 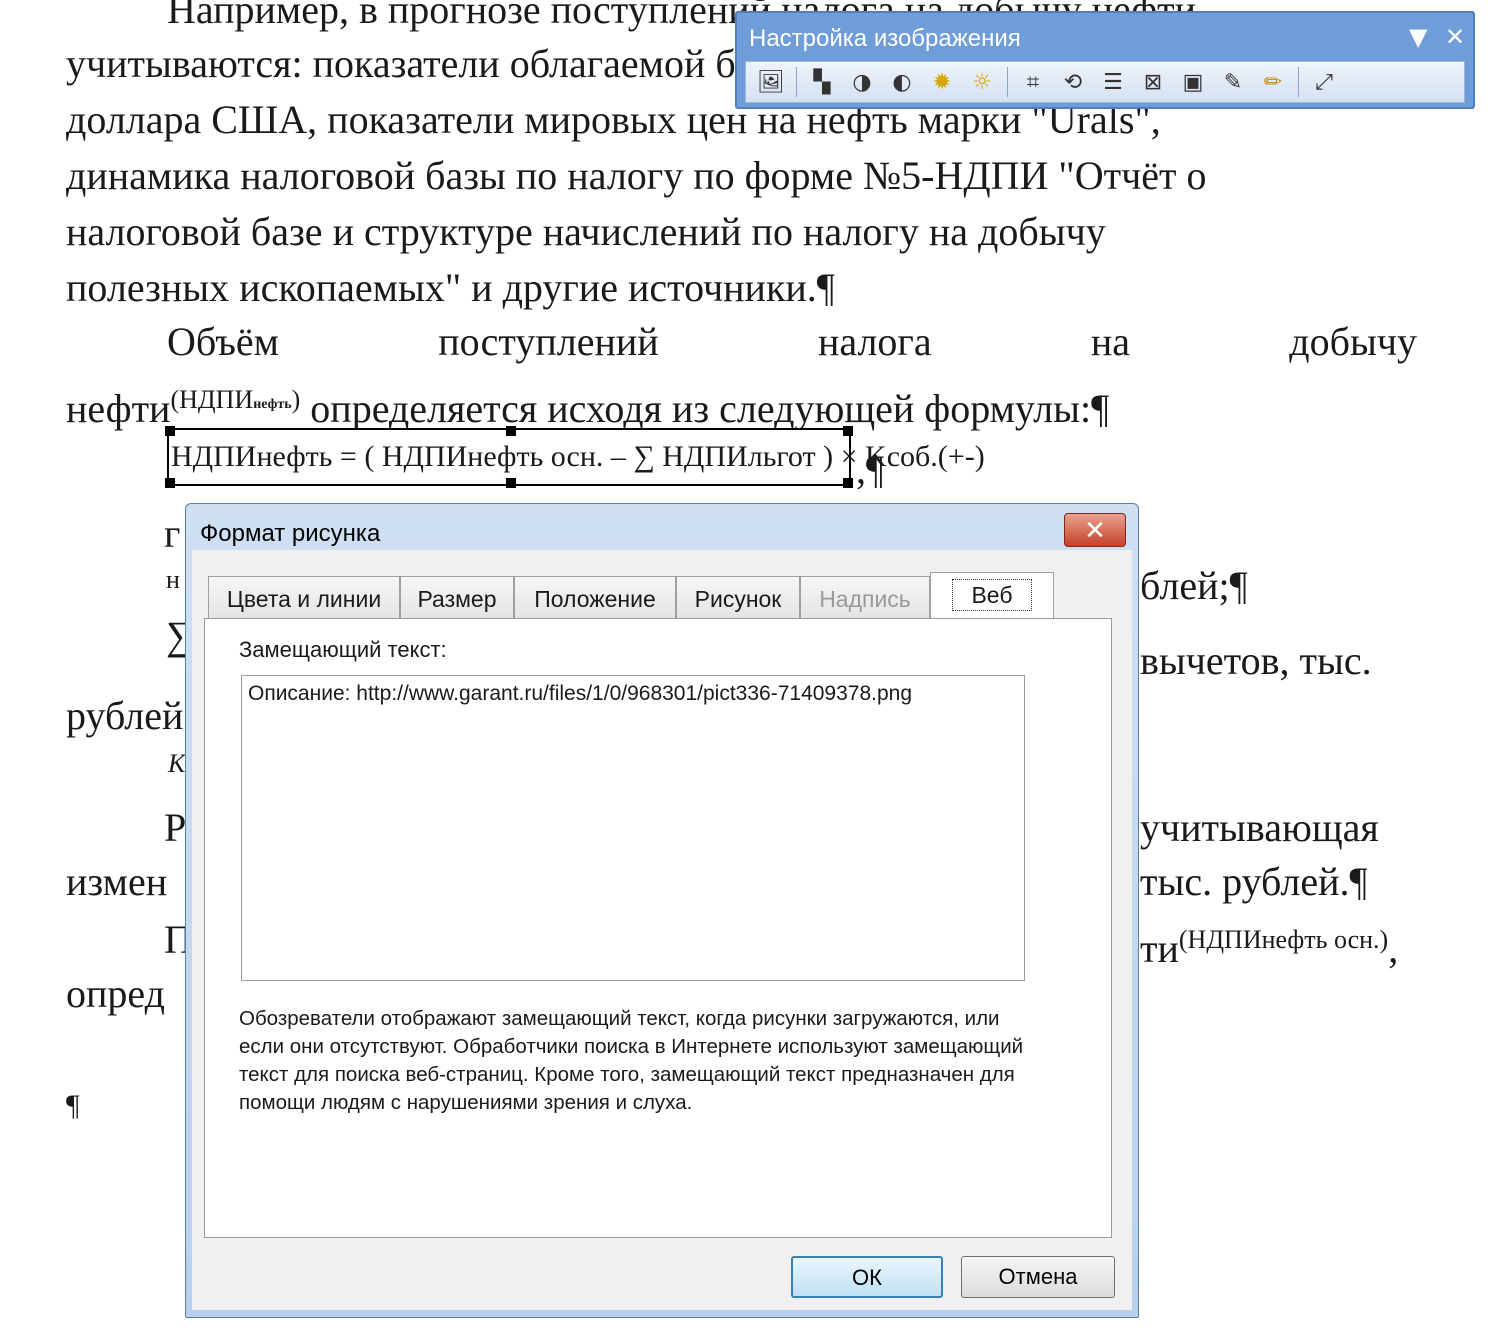 I want to click on tab-size: Размер, so click(x=457, y=598).